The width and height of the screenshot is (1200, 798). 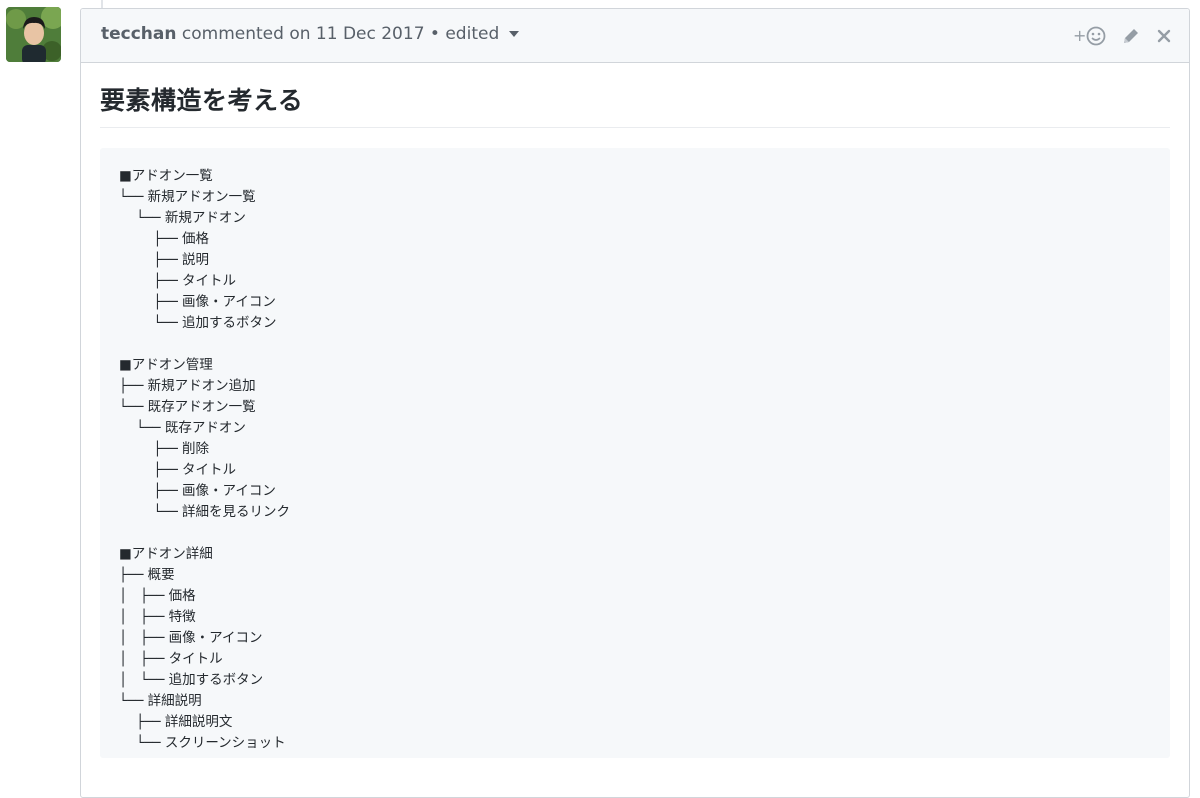 What do you see at coordinates (160, 701) in the screenshot?
I see `code-line: └── 詳細説明` at bounding box center [160, 701].